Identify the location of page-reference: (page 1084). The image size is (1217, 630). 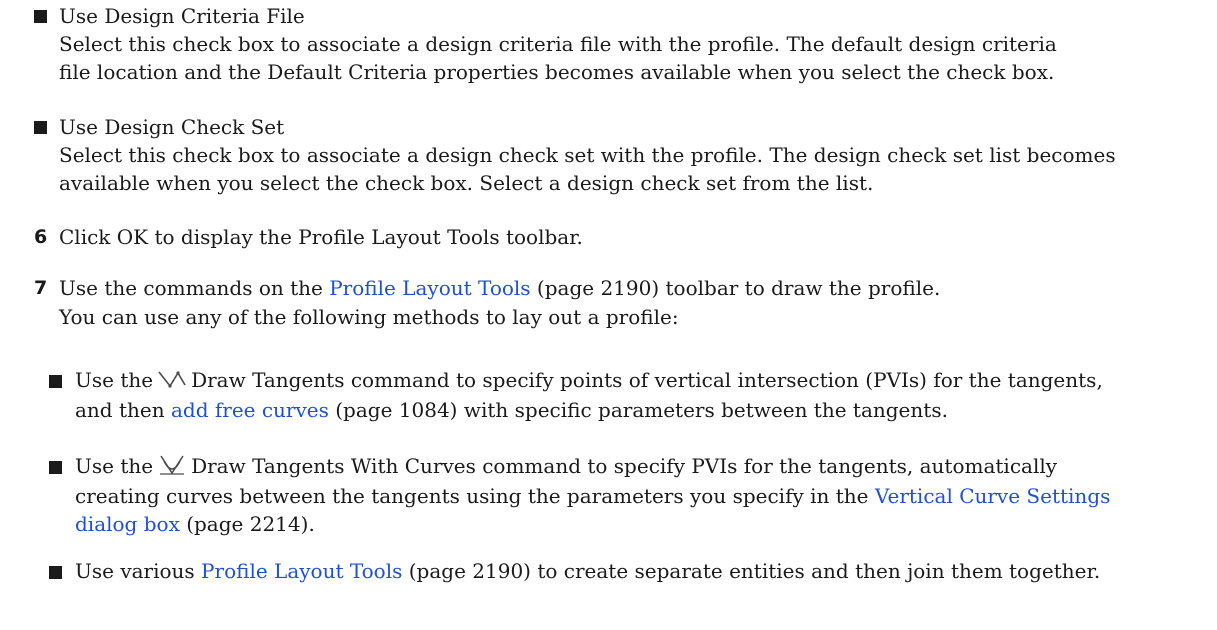
(393, 410).